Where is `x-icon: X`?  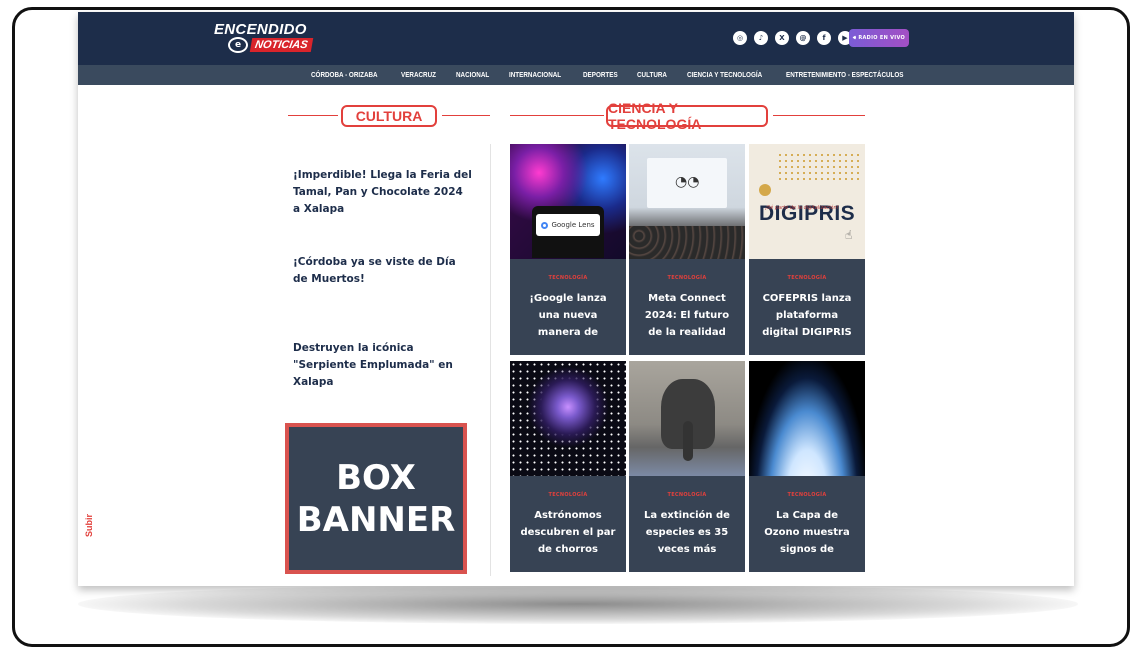
x-icon: X is located at coordinates (782, 38).